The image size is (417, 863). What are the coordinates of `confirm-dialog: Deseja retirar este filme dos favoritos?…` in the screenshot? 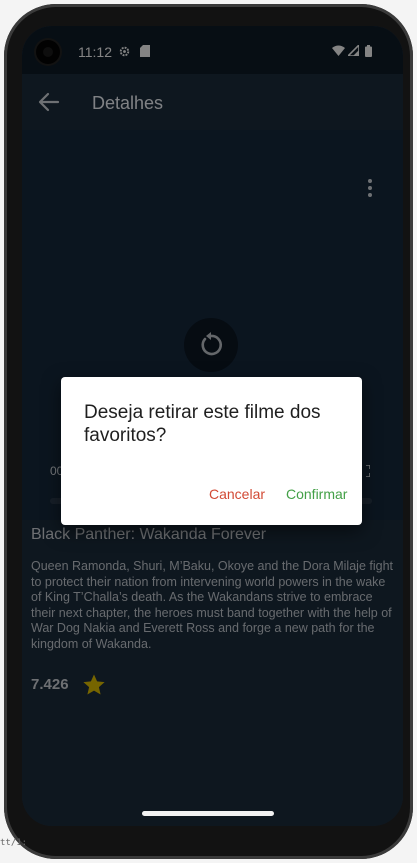 It's located at (211, 451).